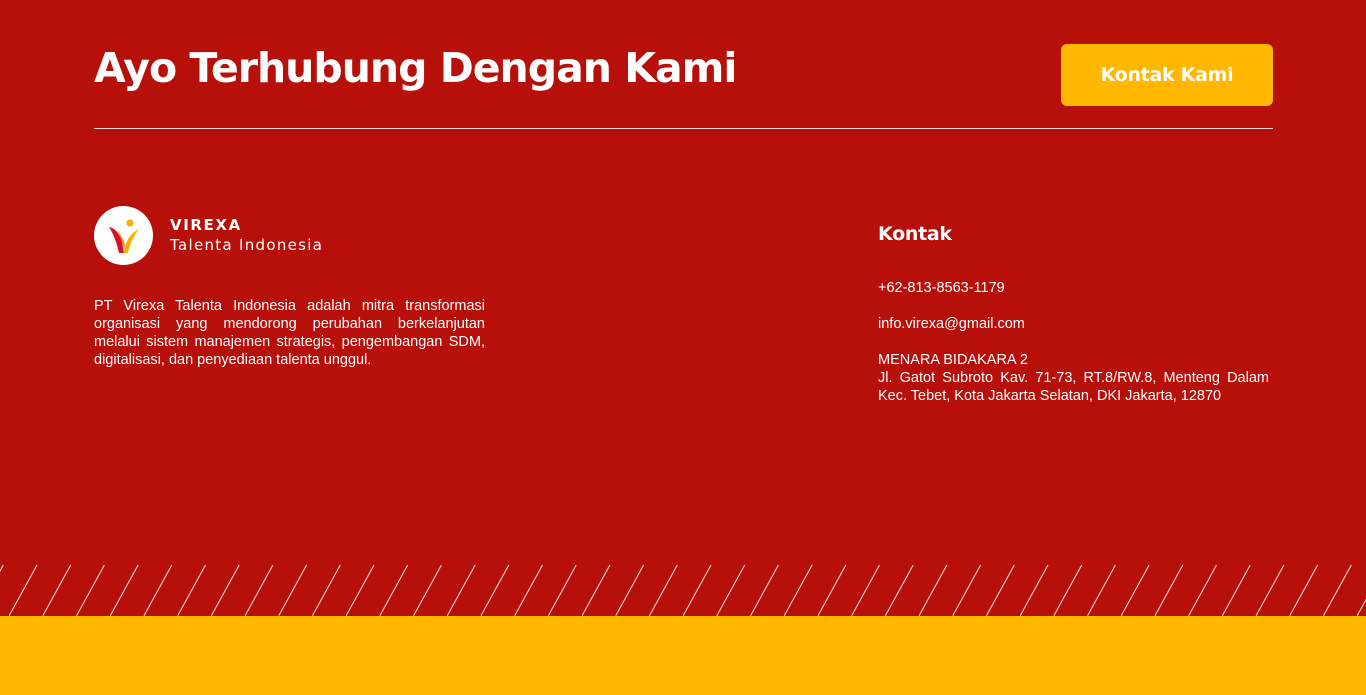 The width and height of the screenshot is (1366, 695). I want to click on brand-name: VIREXA, so click(206, 225).